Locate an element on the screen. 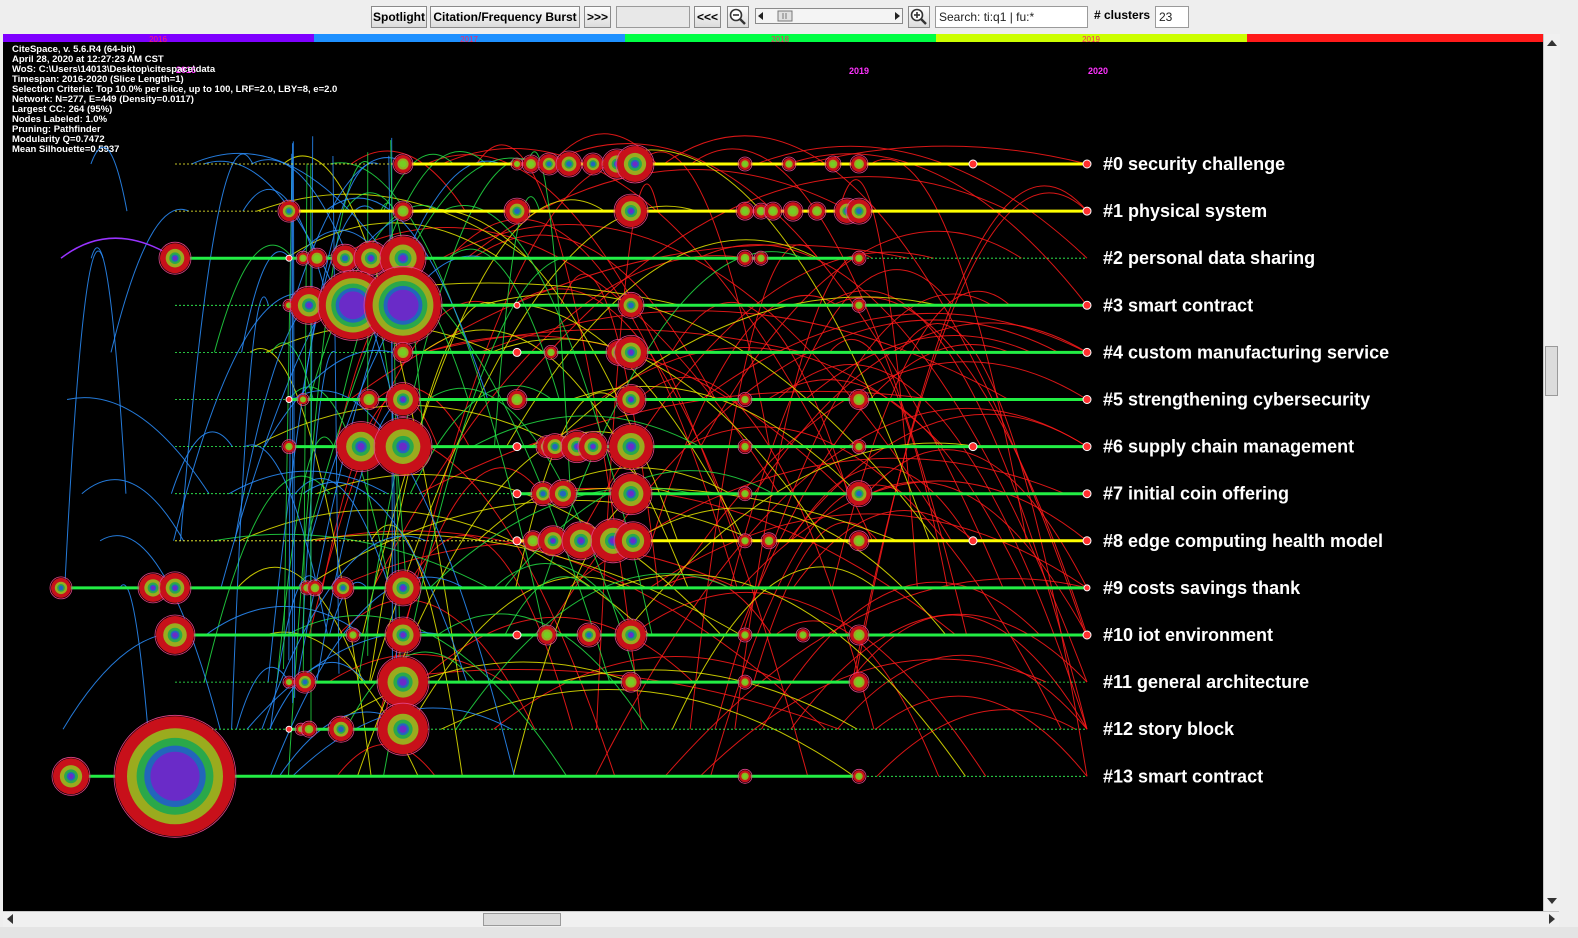  scroll-left-icon is located at coordinates (760, 16).